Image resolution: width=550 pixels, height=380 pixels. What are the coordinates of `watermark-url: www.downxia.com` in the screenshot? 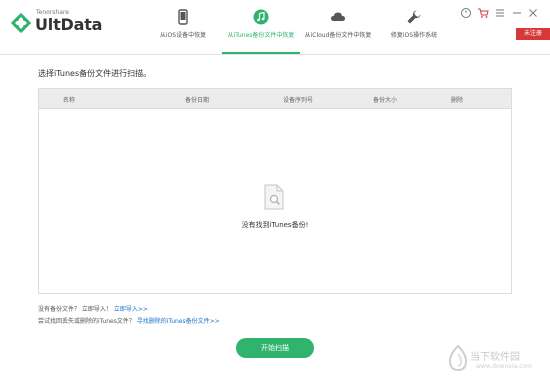 It's located at (504, 366).